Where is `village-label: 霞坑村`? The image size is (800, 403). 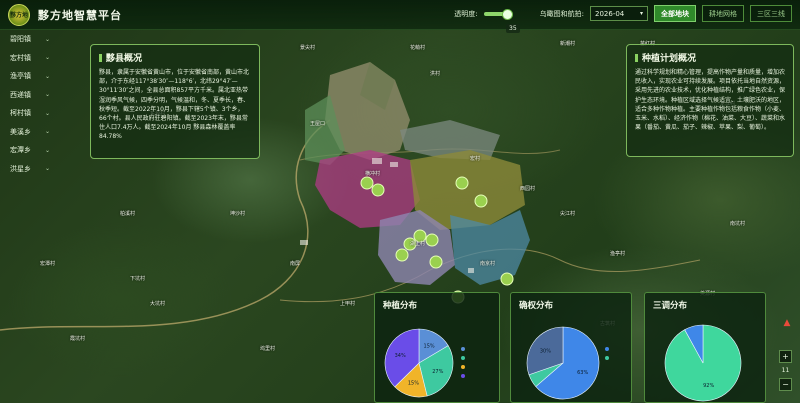 village-label: 霞坑村 is located at coordinates (78, 339).